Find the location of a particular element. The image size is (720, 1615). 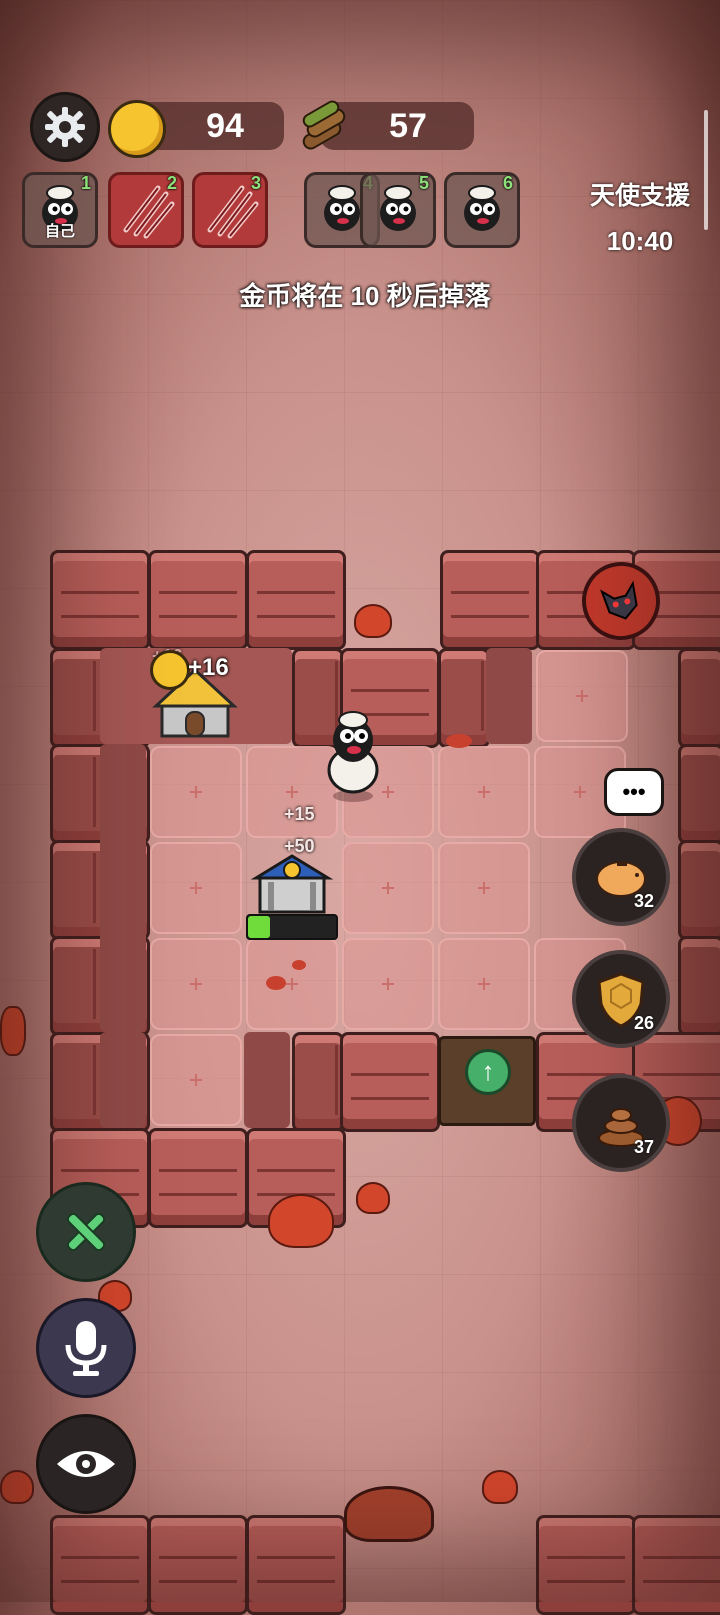

sheep-icon is located at coordinates (353, 756).